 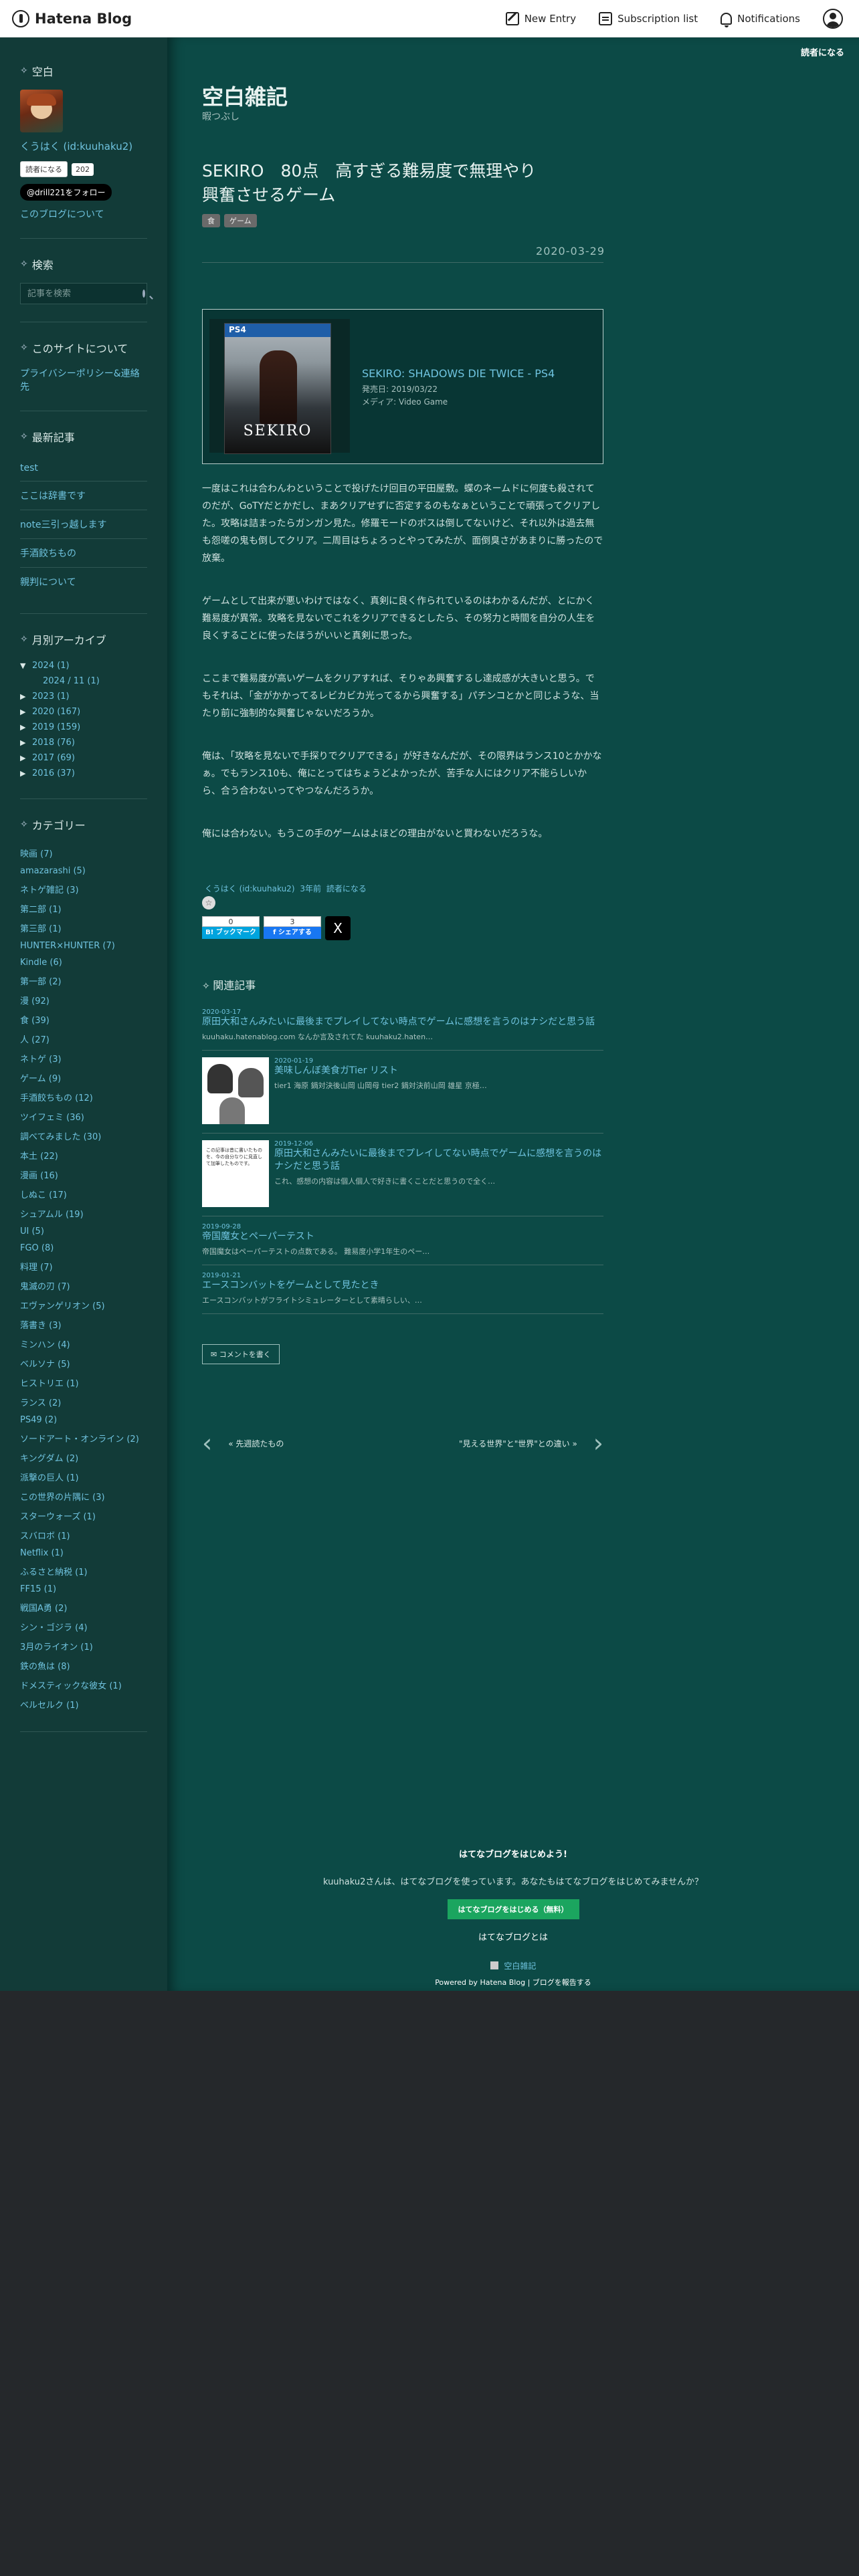 I want to click on category-link: スバロボ (1), so click(x=84, y=1535).